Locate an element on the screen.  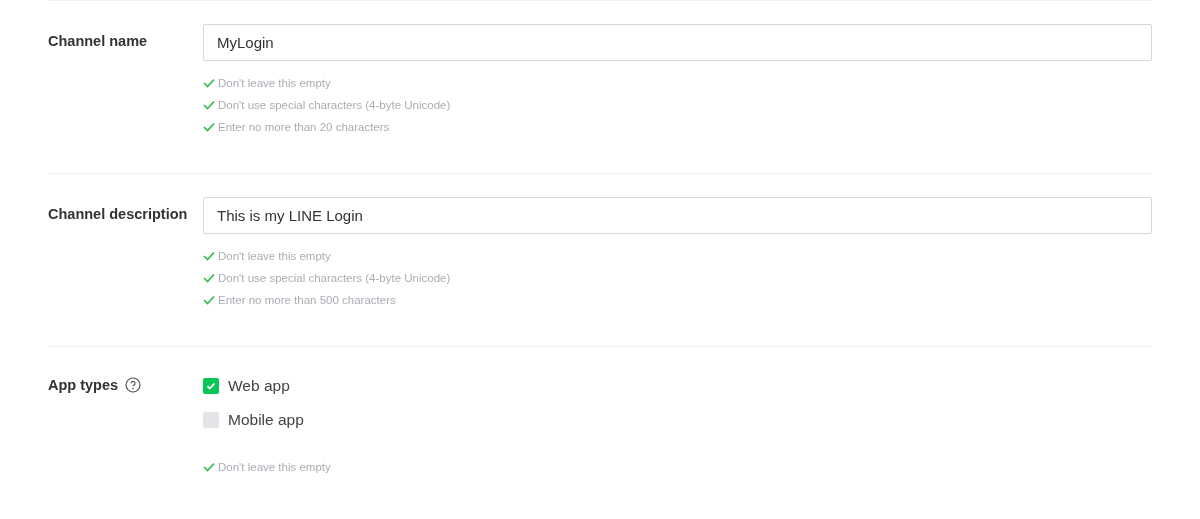
field-label: App types is located at coordinates (83, 385).